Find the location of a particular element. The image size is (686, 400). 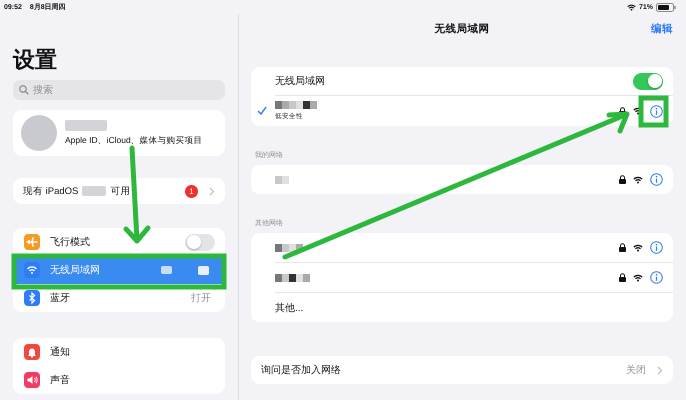

settings-value: 打开 is located at coordinates (201, 298).